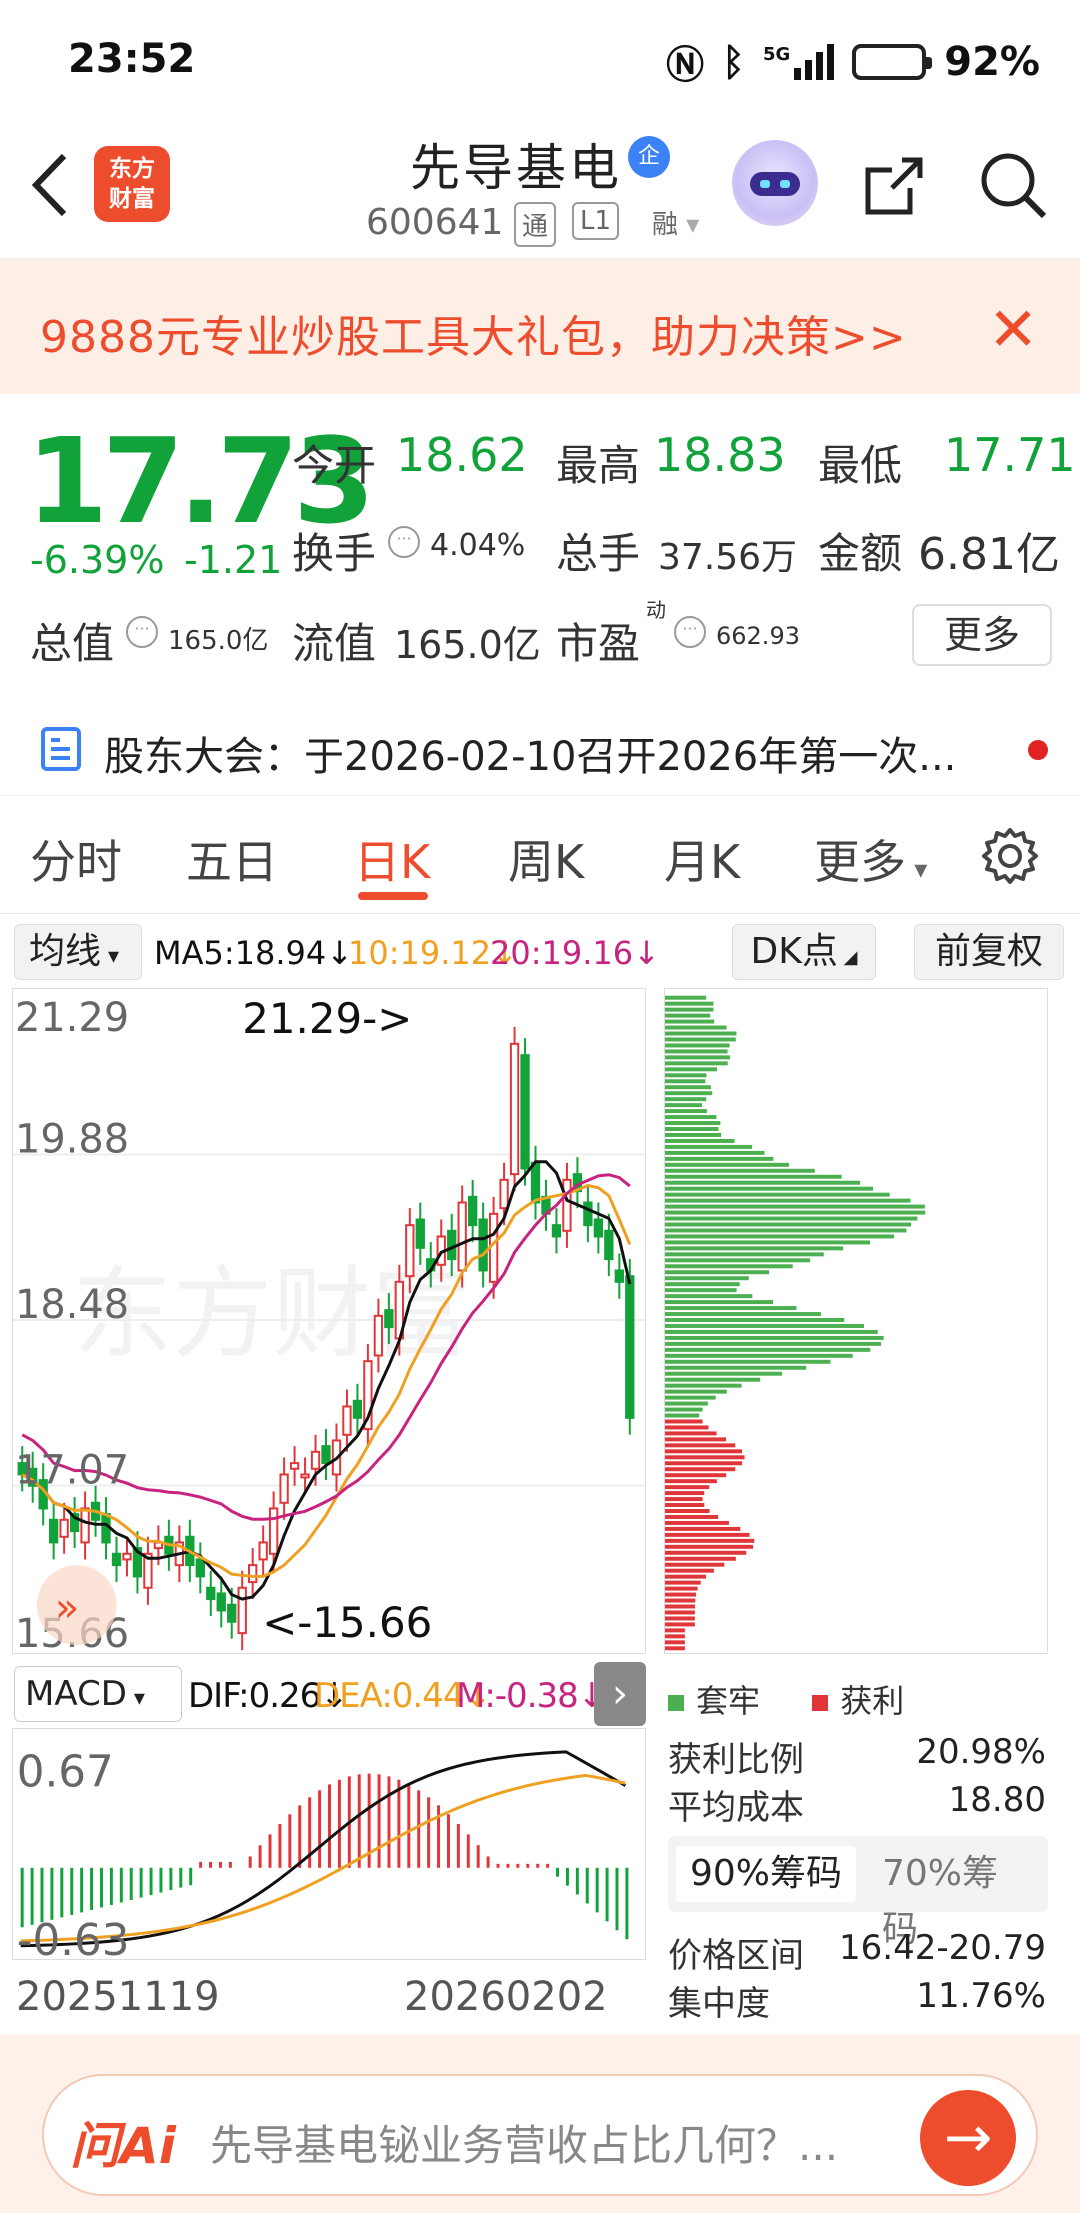  Describe the element at coordinates (98, 1694) in the screenshot. I see `macd-select: MACD ▾` at that location.